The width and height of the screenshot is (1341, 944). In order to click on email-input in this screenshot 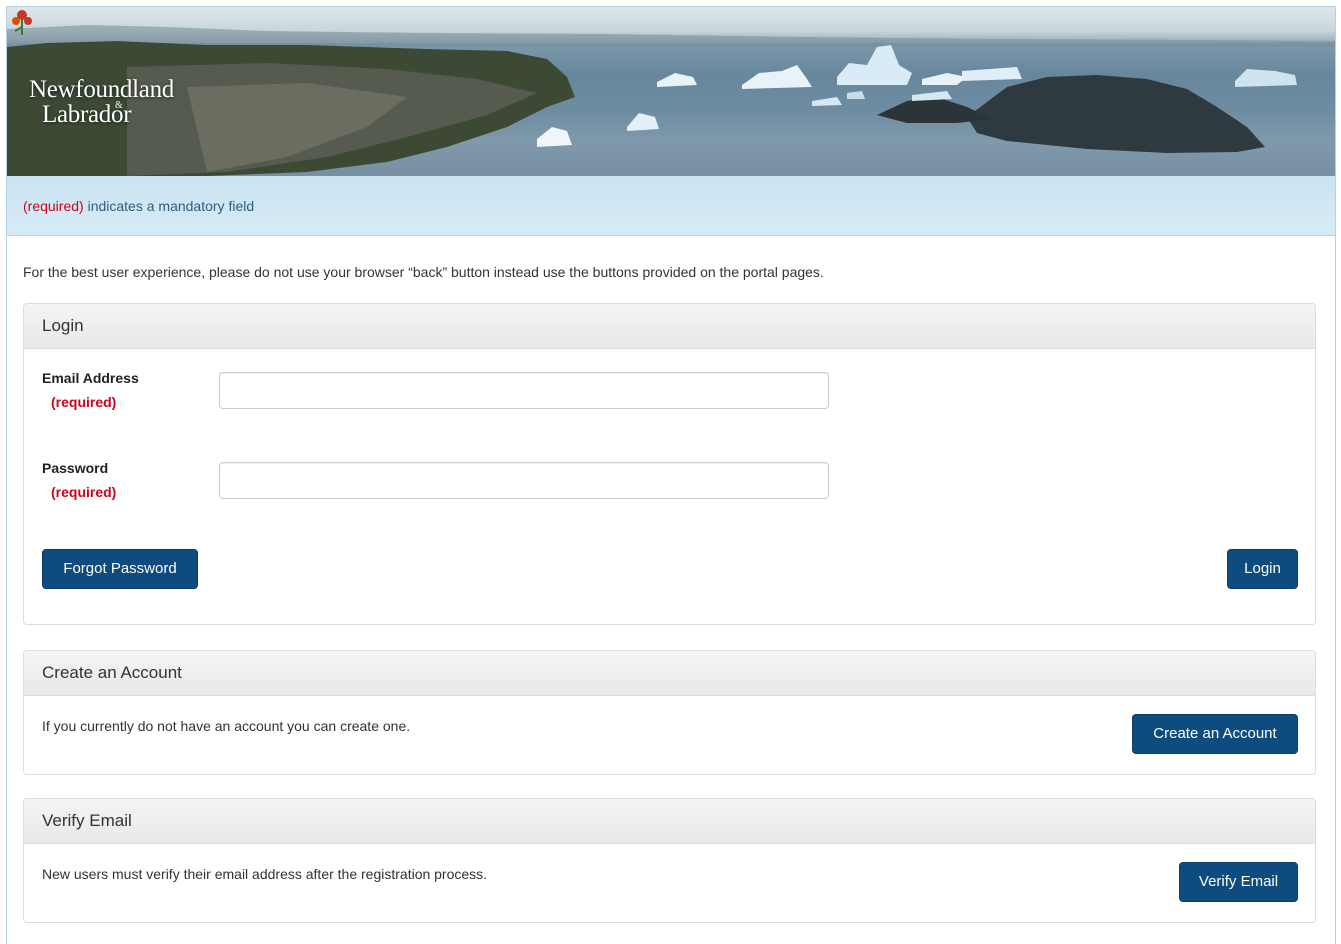, I will do `click(524, 390)`.